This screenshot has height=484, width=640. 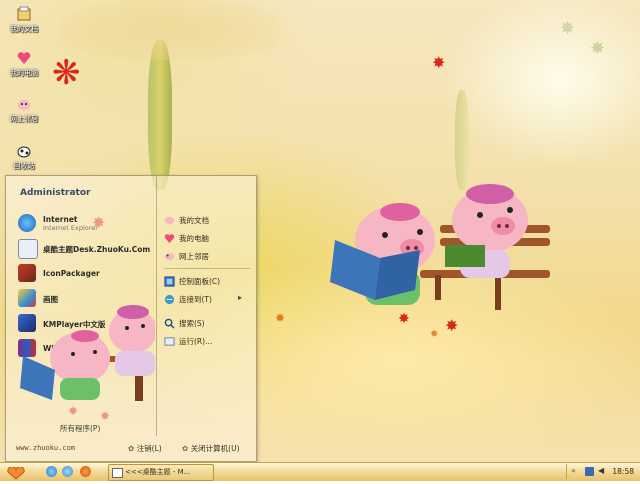 I want to click on foliage, so click(x=170, y=30).